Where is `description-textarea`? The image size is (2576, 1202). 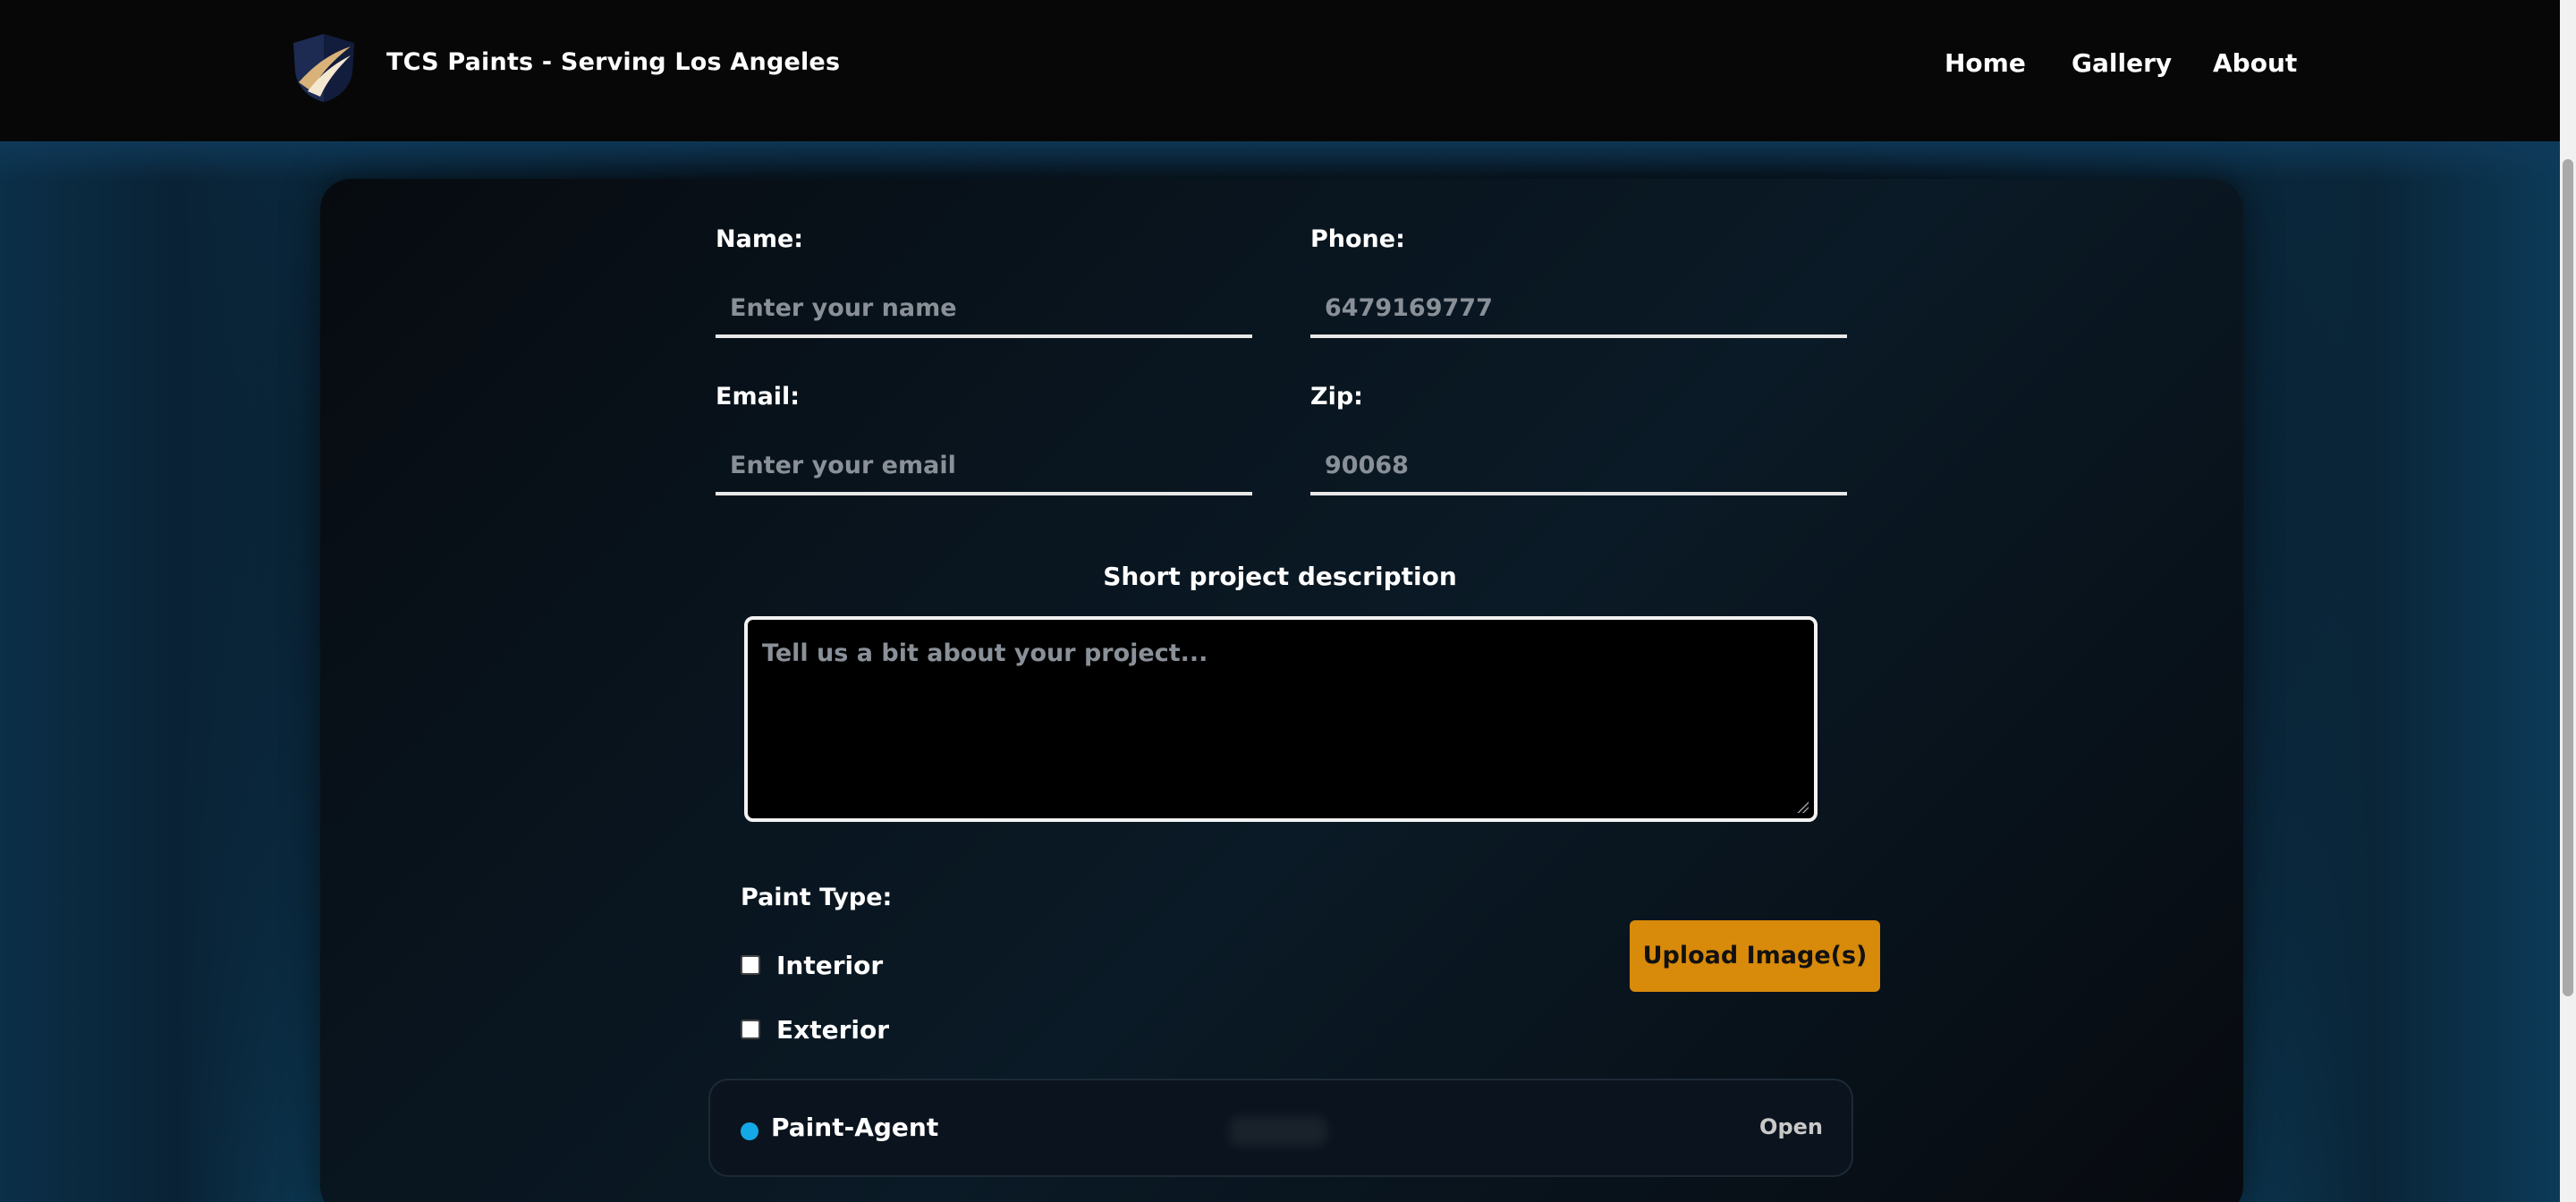
description-textarea is located at coordinates (1281, 719).